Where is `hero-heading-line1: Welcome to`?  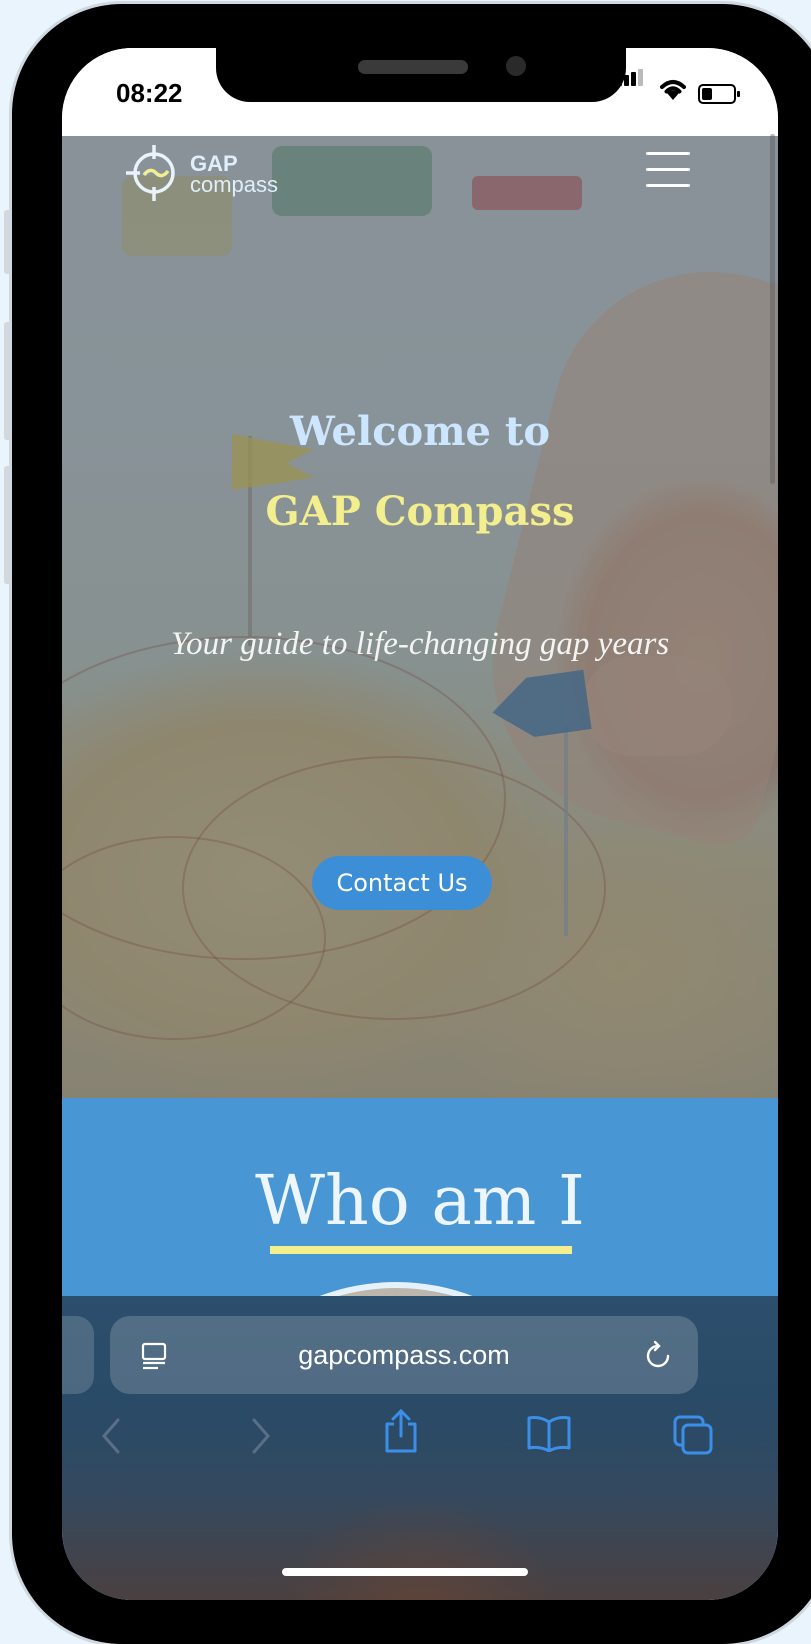 hero-heading-line1: Welcome to is located at coordinates (420, 431).